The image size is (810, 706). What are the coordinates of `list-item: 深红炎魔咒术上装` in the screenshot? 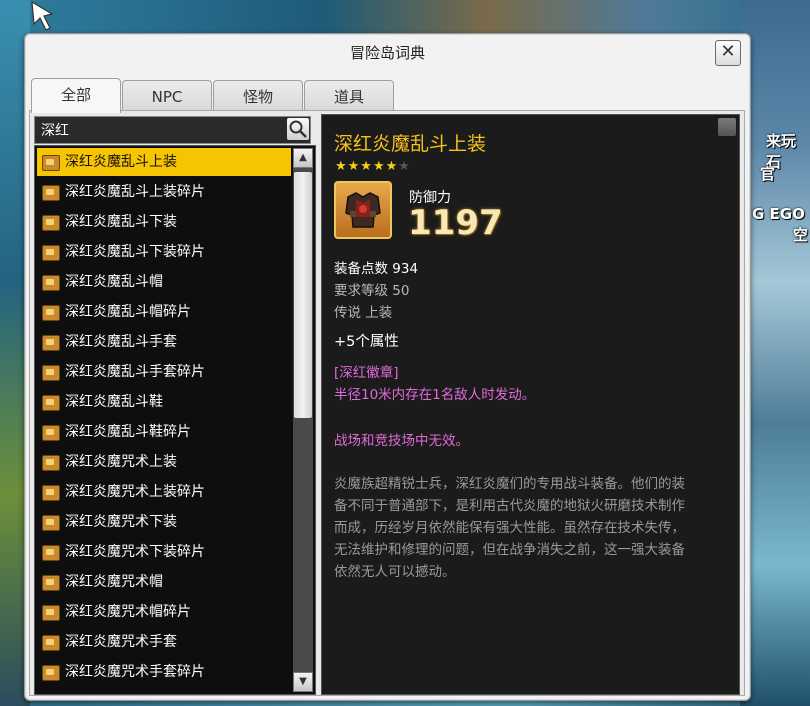 It's located at (164, 462).